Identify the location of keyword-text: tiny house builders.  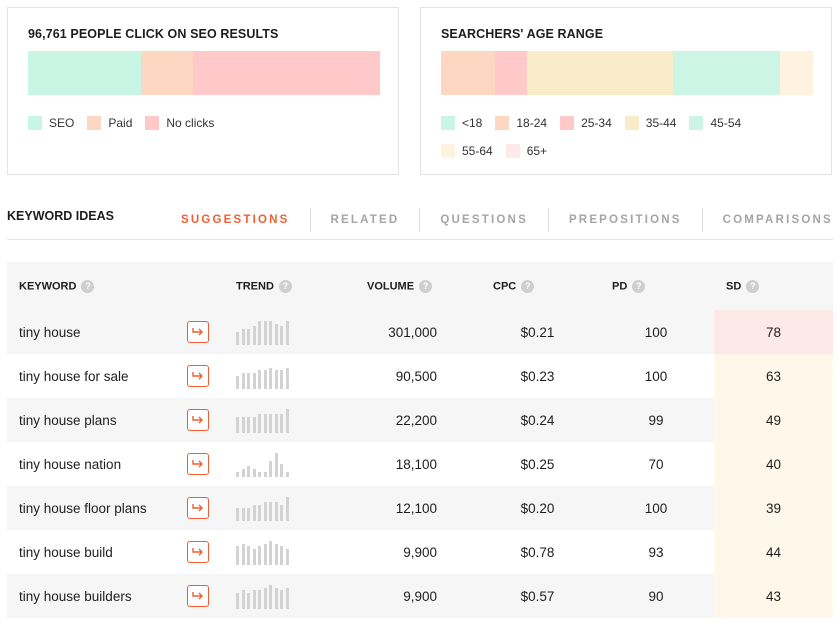
(75, 596).